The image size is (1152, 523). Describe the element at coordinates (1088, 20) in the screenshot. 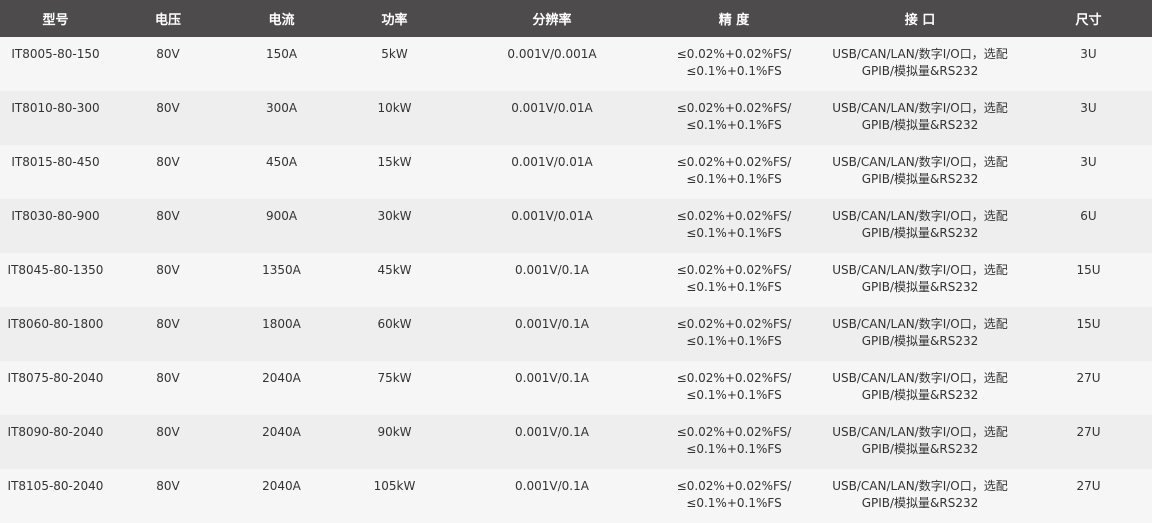

I see `header-size: 尺寸` at that location.